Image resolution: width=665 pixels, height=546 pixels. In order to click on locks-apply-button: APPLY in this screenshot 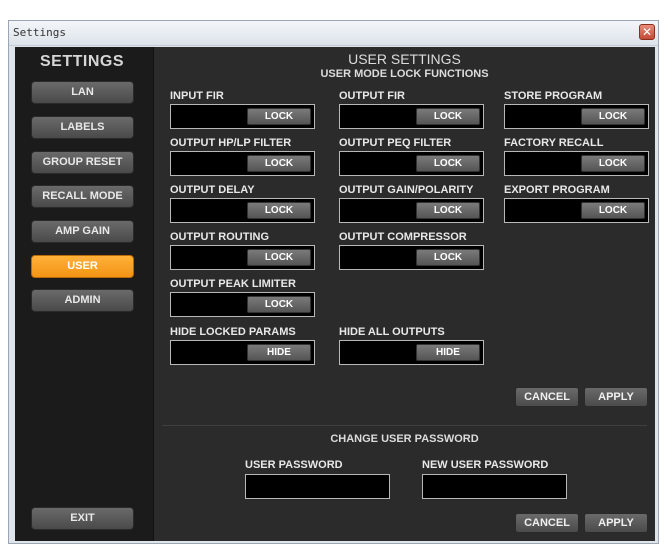, I will do `click(616, 397)`.